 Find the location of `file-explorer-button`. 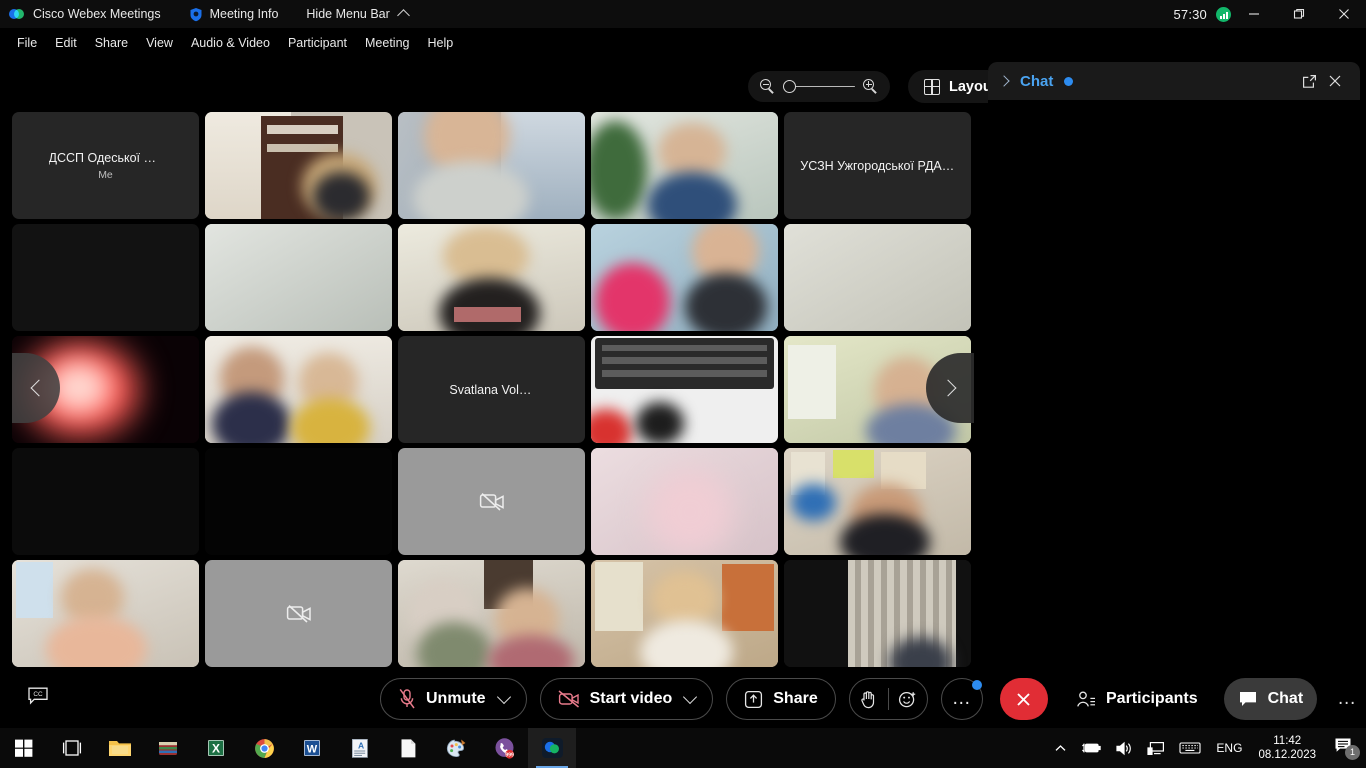

file-explorer-button is located at coordinates (120, 748).